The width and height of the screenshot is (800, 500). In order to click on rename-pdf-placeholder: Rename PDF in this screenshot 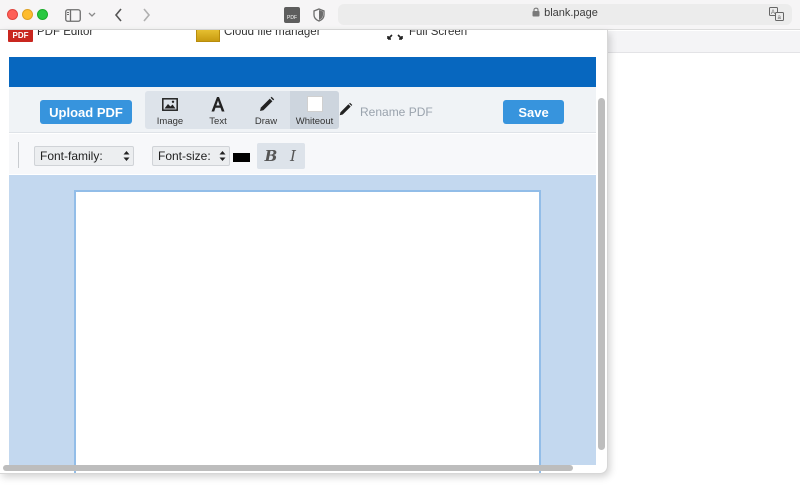, I will do `click(396, 112)`.